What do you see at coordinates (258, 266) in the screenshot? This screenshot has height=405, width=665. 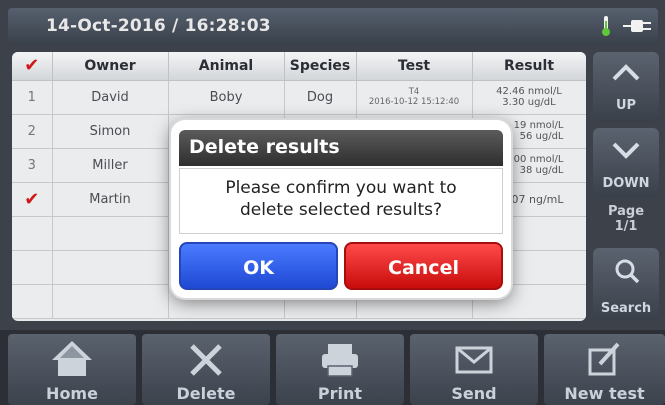 I see `ok-button: OK` at bounding box center [258, 266].